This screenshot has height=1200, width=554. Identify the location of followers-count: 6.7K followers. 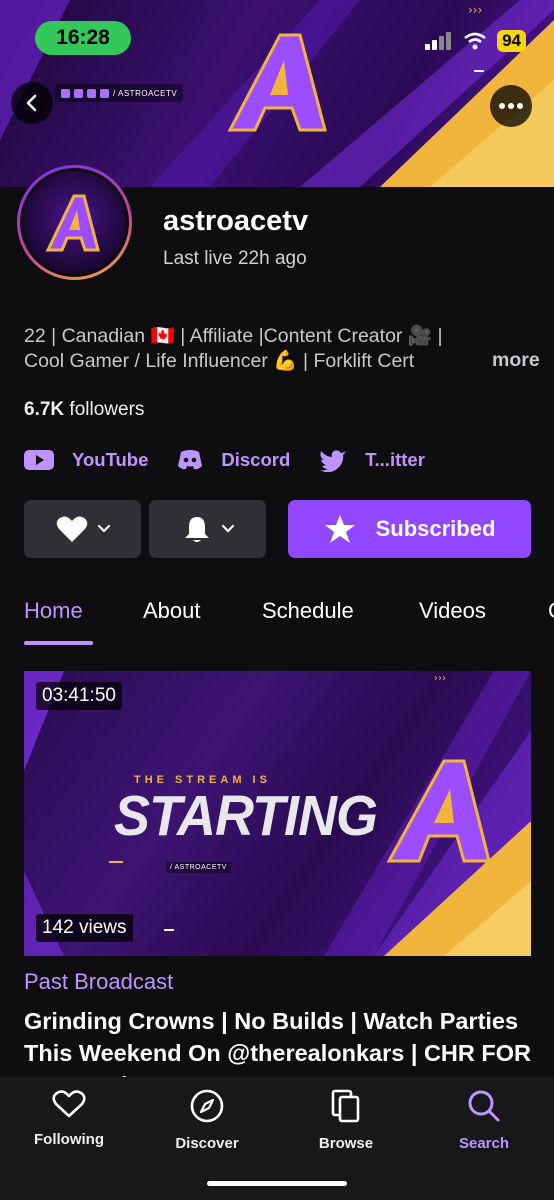
(84, 410).